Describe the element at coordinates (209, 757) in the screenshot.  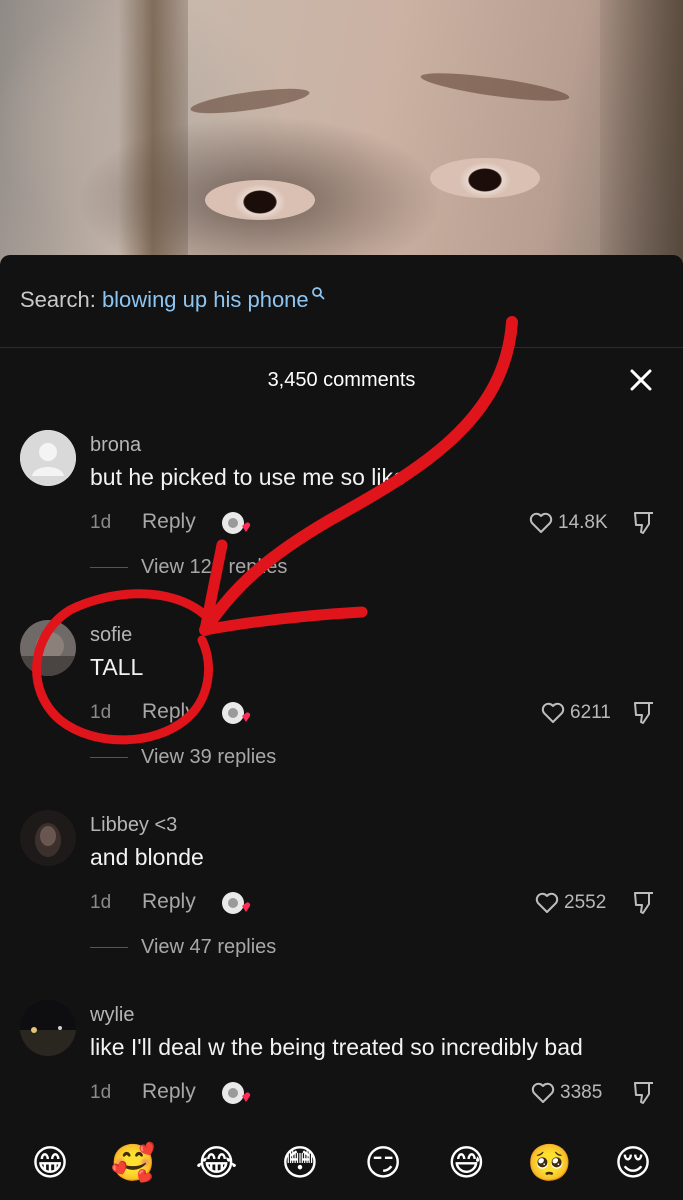
I see `view-replies-label: View 39 replies` at that location.